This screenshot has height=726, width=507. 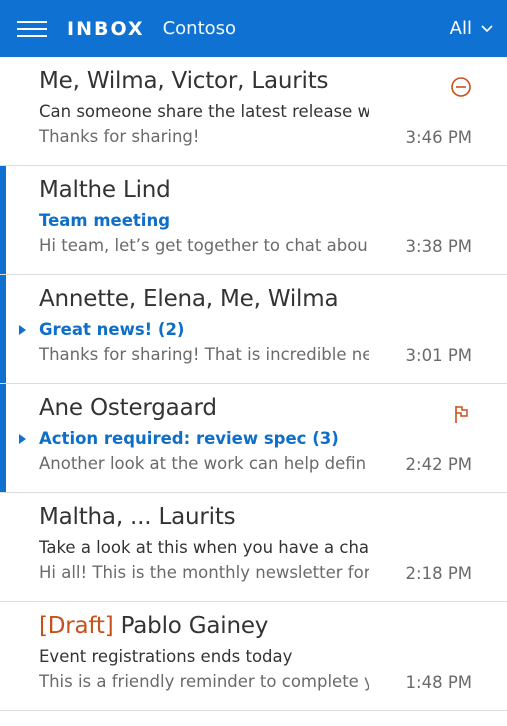 What do you see at coordinates (105, 190) in the screenshot?
I see `message-sender: Malthe Lind` at bounding box center [105, 190].